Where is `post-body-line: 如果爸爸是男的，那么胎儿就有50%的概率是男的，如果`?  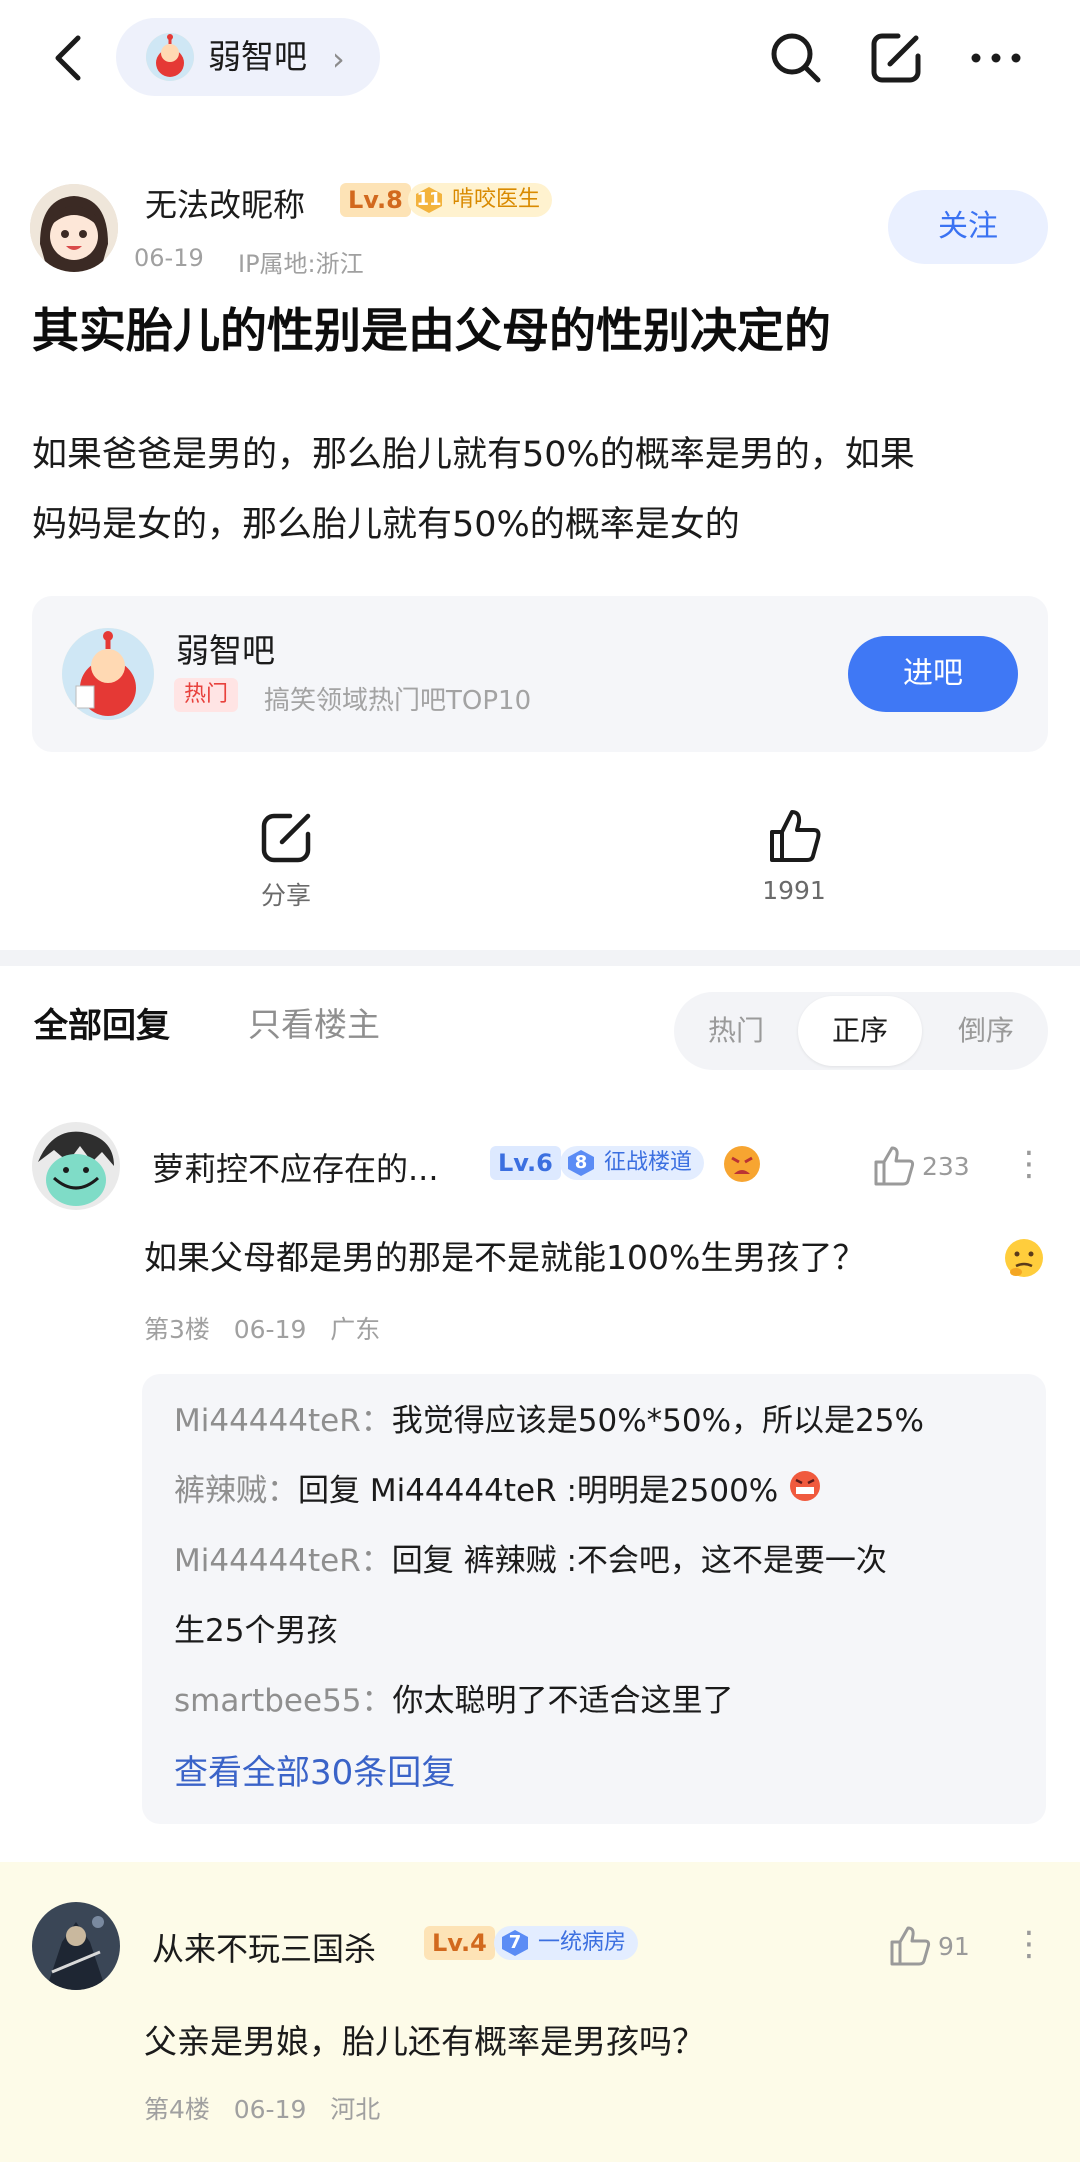 post-body-line: 如果爸爸是男的，那么胎儿就有50%的概率是男的，如果 is located at coordinates (473, 455).